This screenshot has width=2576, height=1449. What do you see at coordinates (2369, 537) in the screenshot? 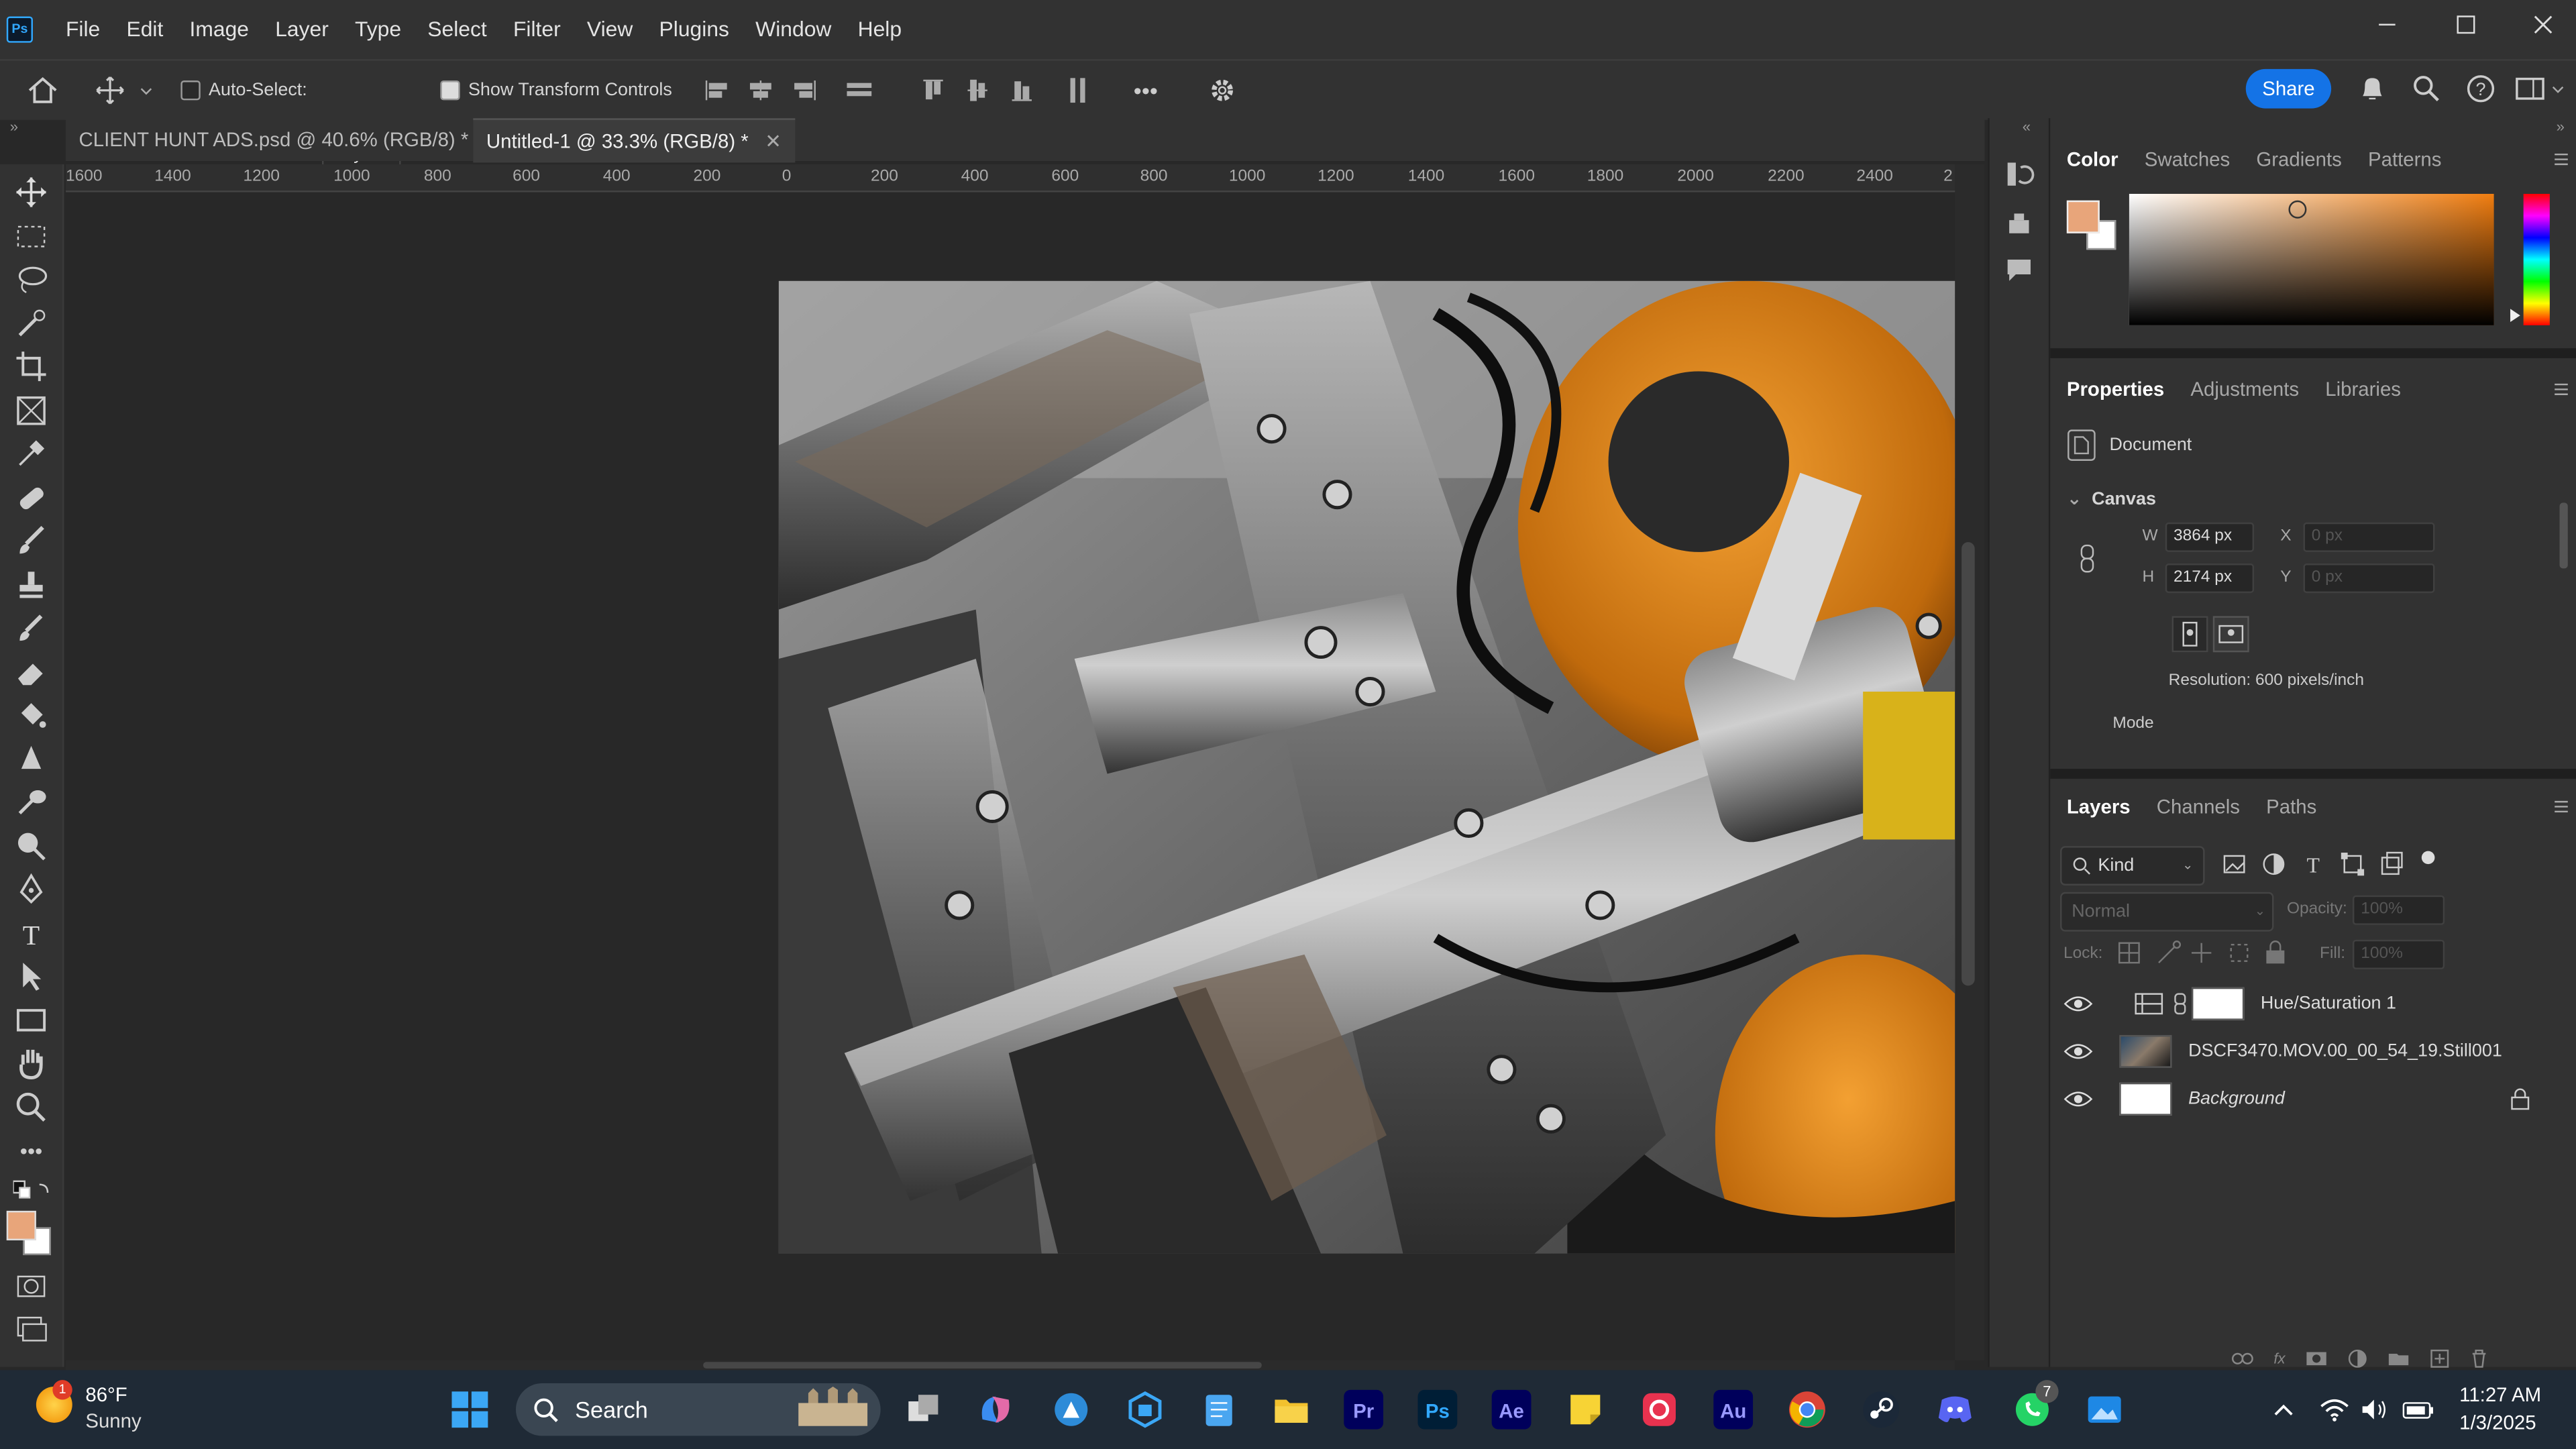
I see `canvas-x-input: 0 px` at bounding box center [2369, 537].